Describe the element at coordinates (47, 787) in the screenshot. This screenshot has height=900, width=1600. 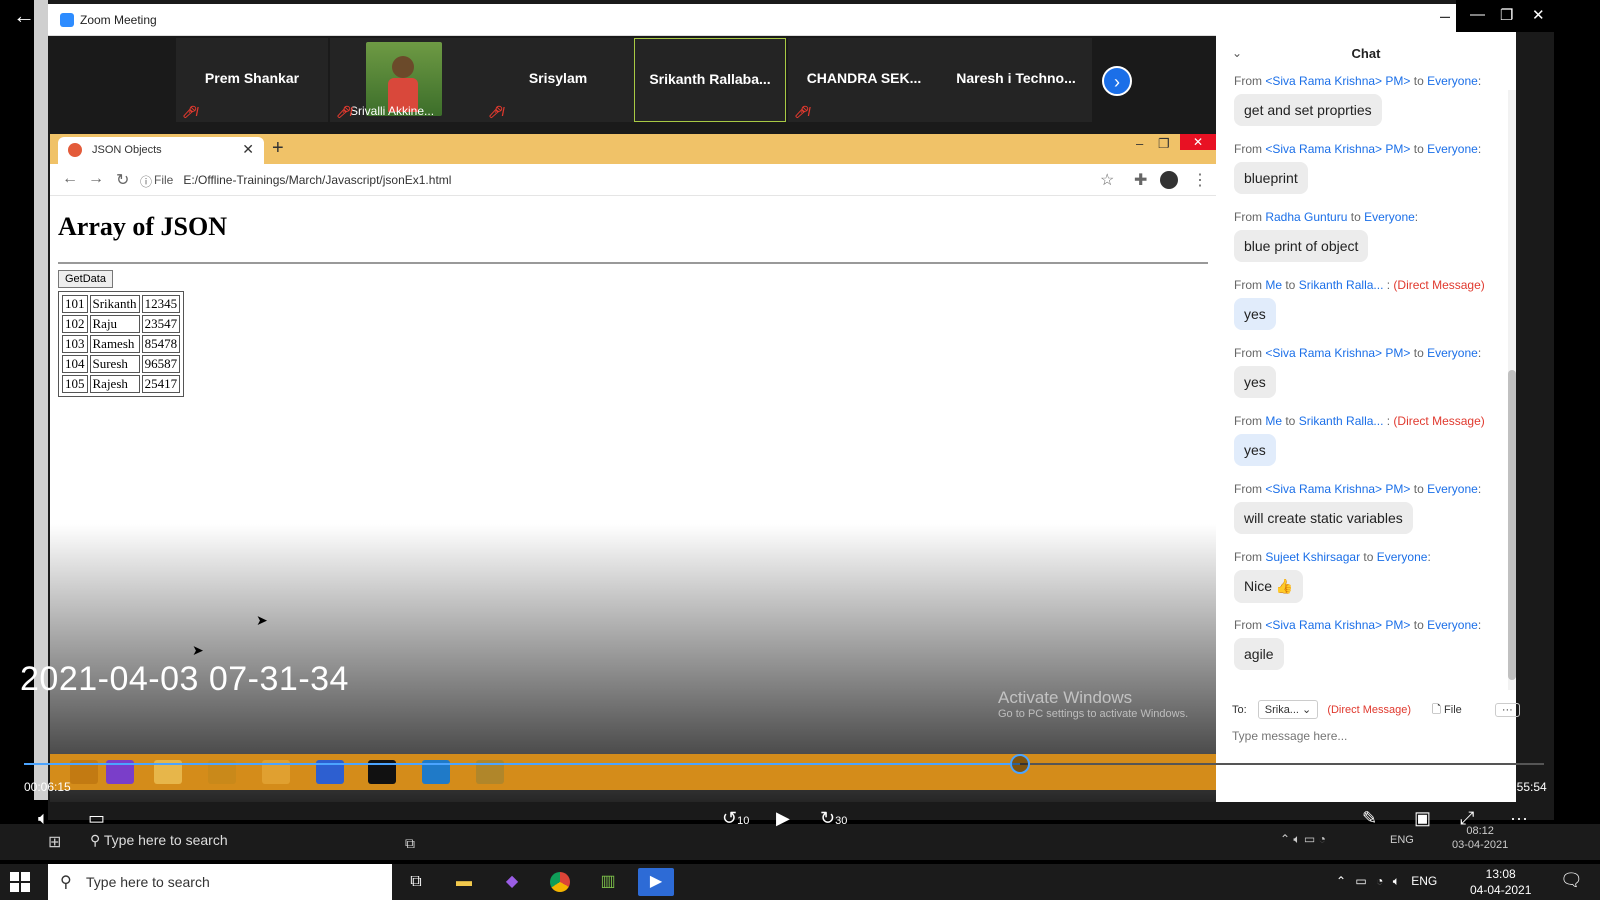
I see `elapsed-time: 00:06:15` at that location.